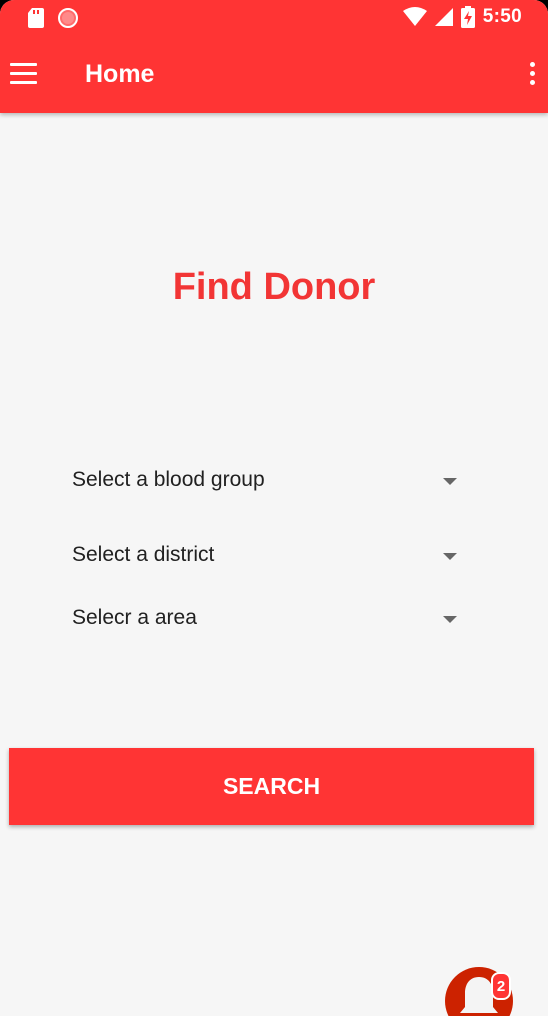  Describe the element at coordinates (120, 74) in the screenshot. I see `toolbar-title: Home` at that location.